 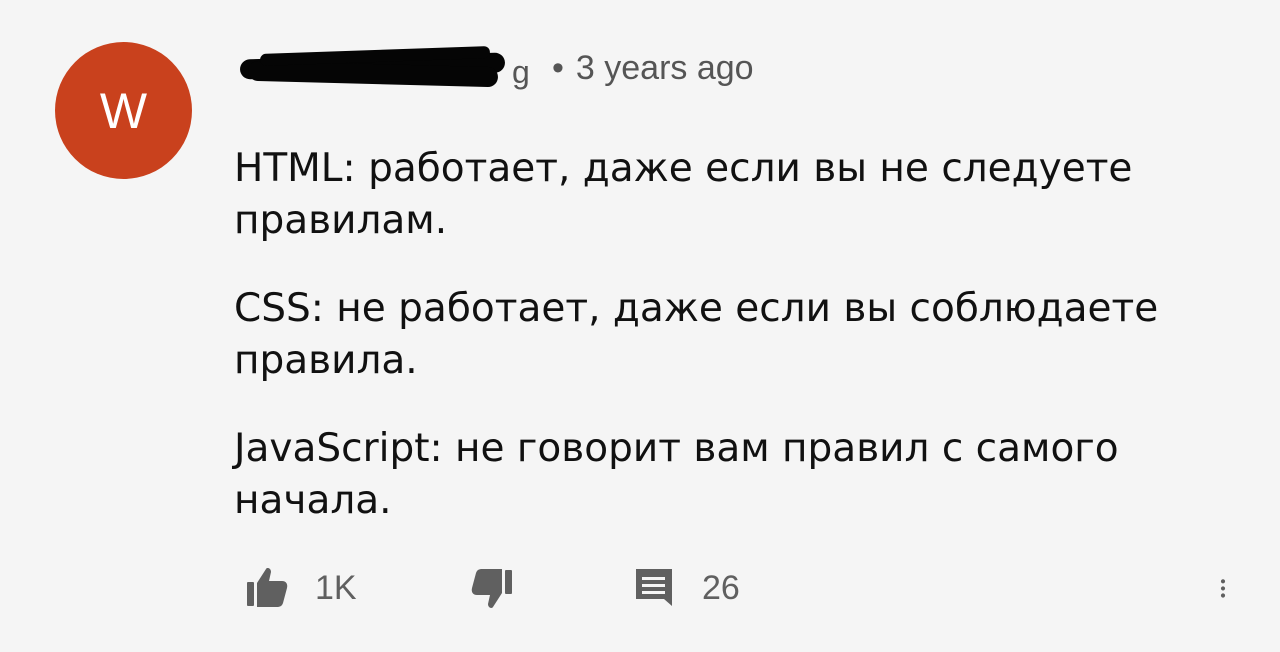 I want to click on comment-icon, so click(x=654, y=587).